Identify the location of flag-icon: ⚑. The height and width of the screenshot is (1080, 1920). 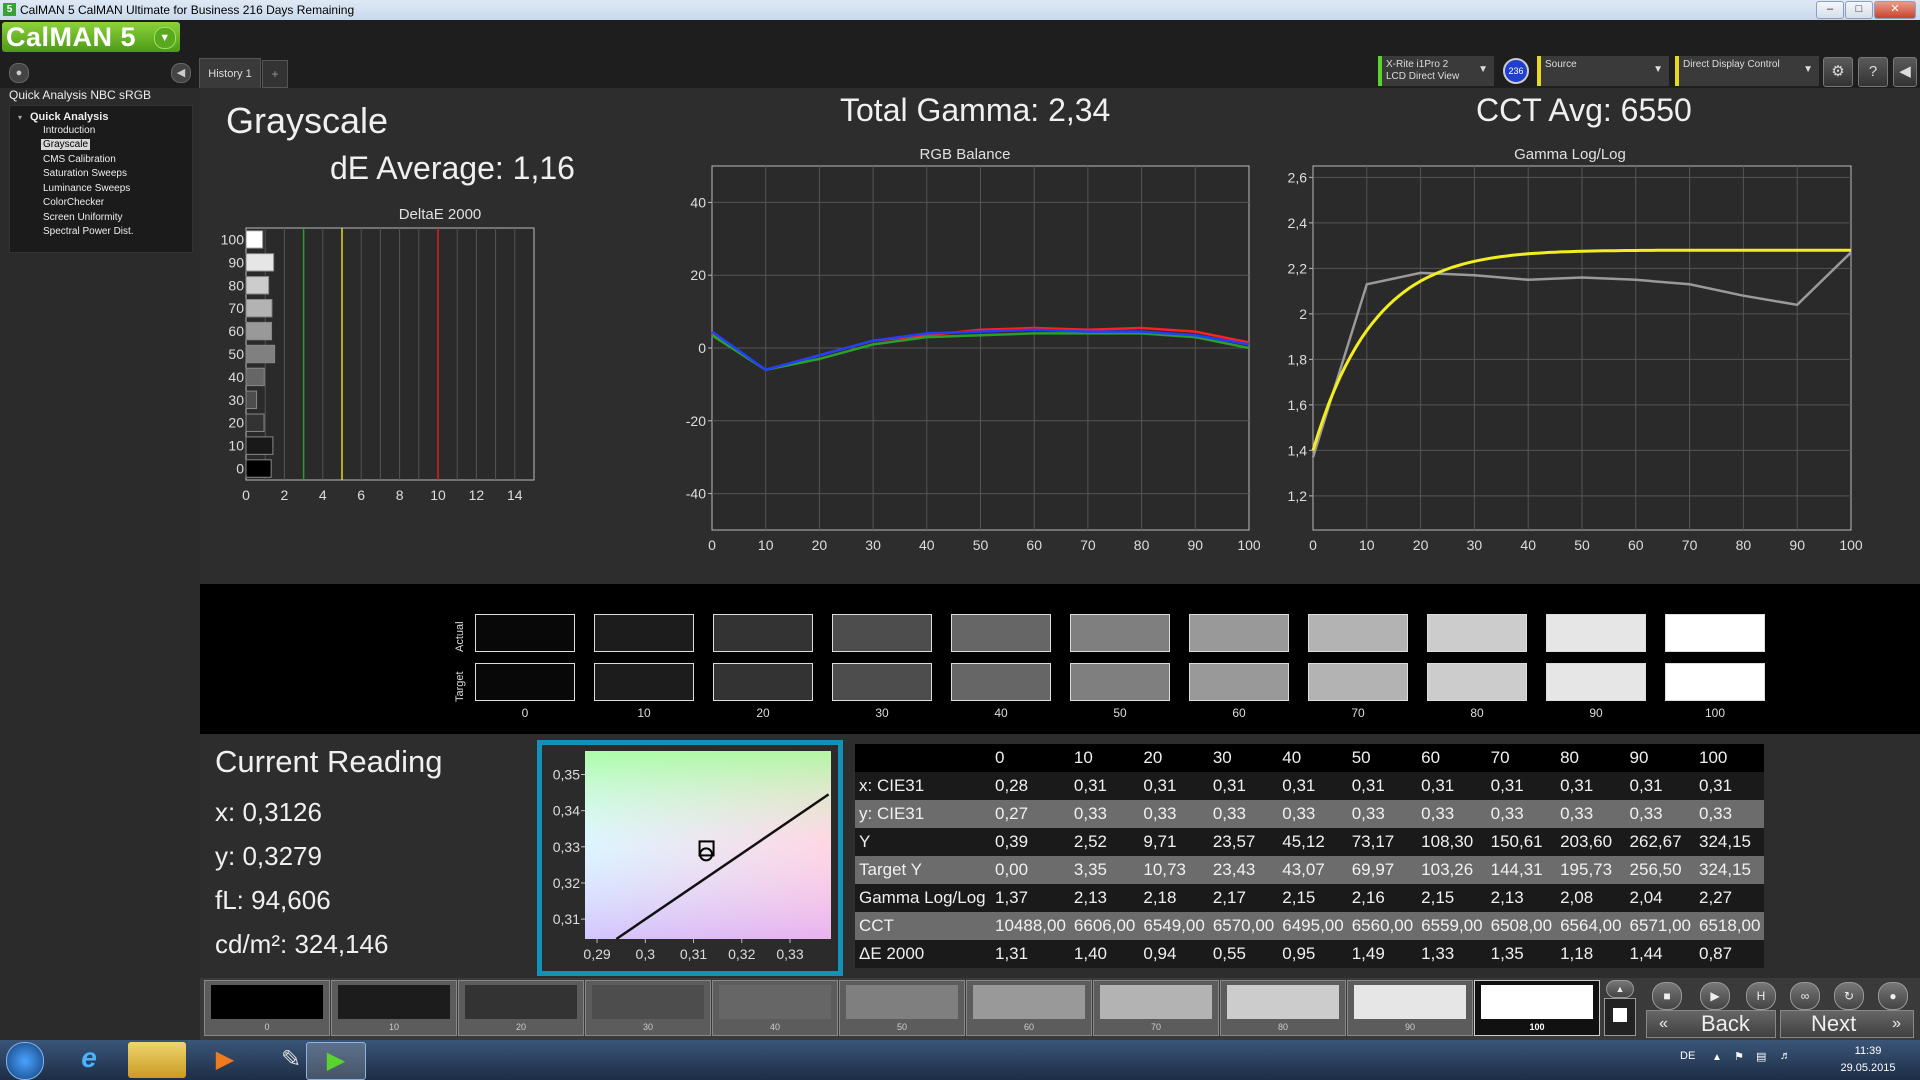
(1739, 1056).